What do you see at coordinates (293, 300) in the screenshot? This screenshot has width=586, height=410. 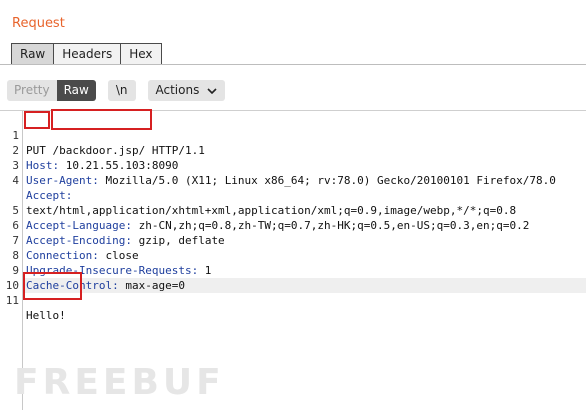 I see `editor-line: 11 Hello!` at bounding box center [293, 300].